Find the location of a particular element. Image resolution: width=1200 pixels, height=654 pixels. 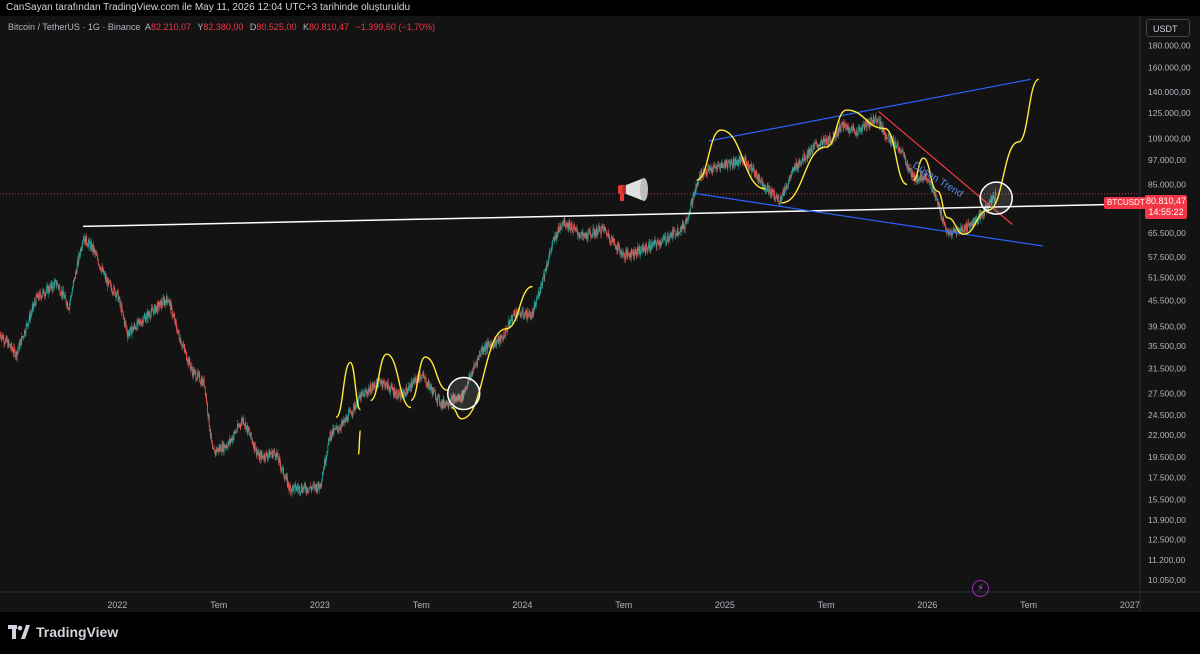

time-tick-label: Tem is located at coordinates (1028, 605).